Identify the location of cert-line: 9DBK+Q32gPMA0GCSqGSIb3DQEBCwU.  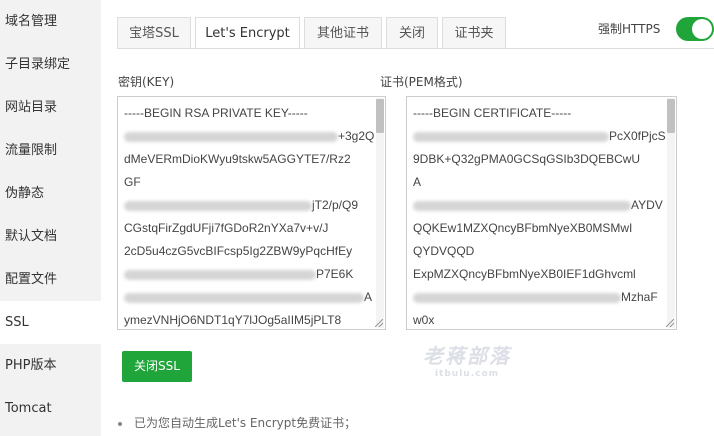
(527, 159).